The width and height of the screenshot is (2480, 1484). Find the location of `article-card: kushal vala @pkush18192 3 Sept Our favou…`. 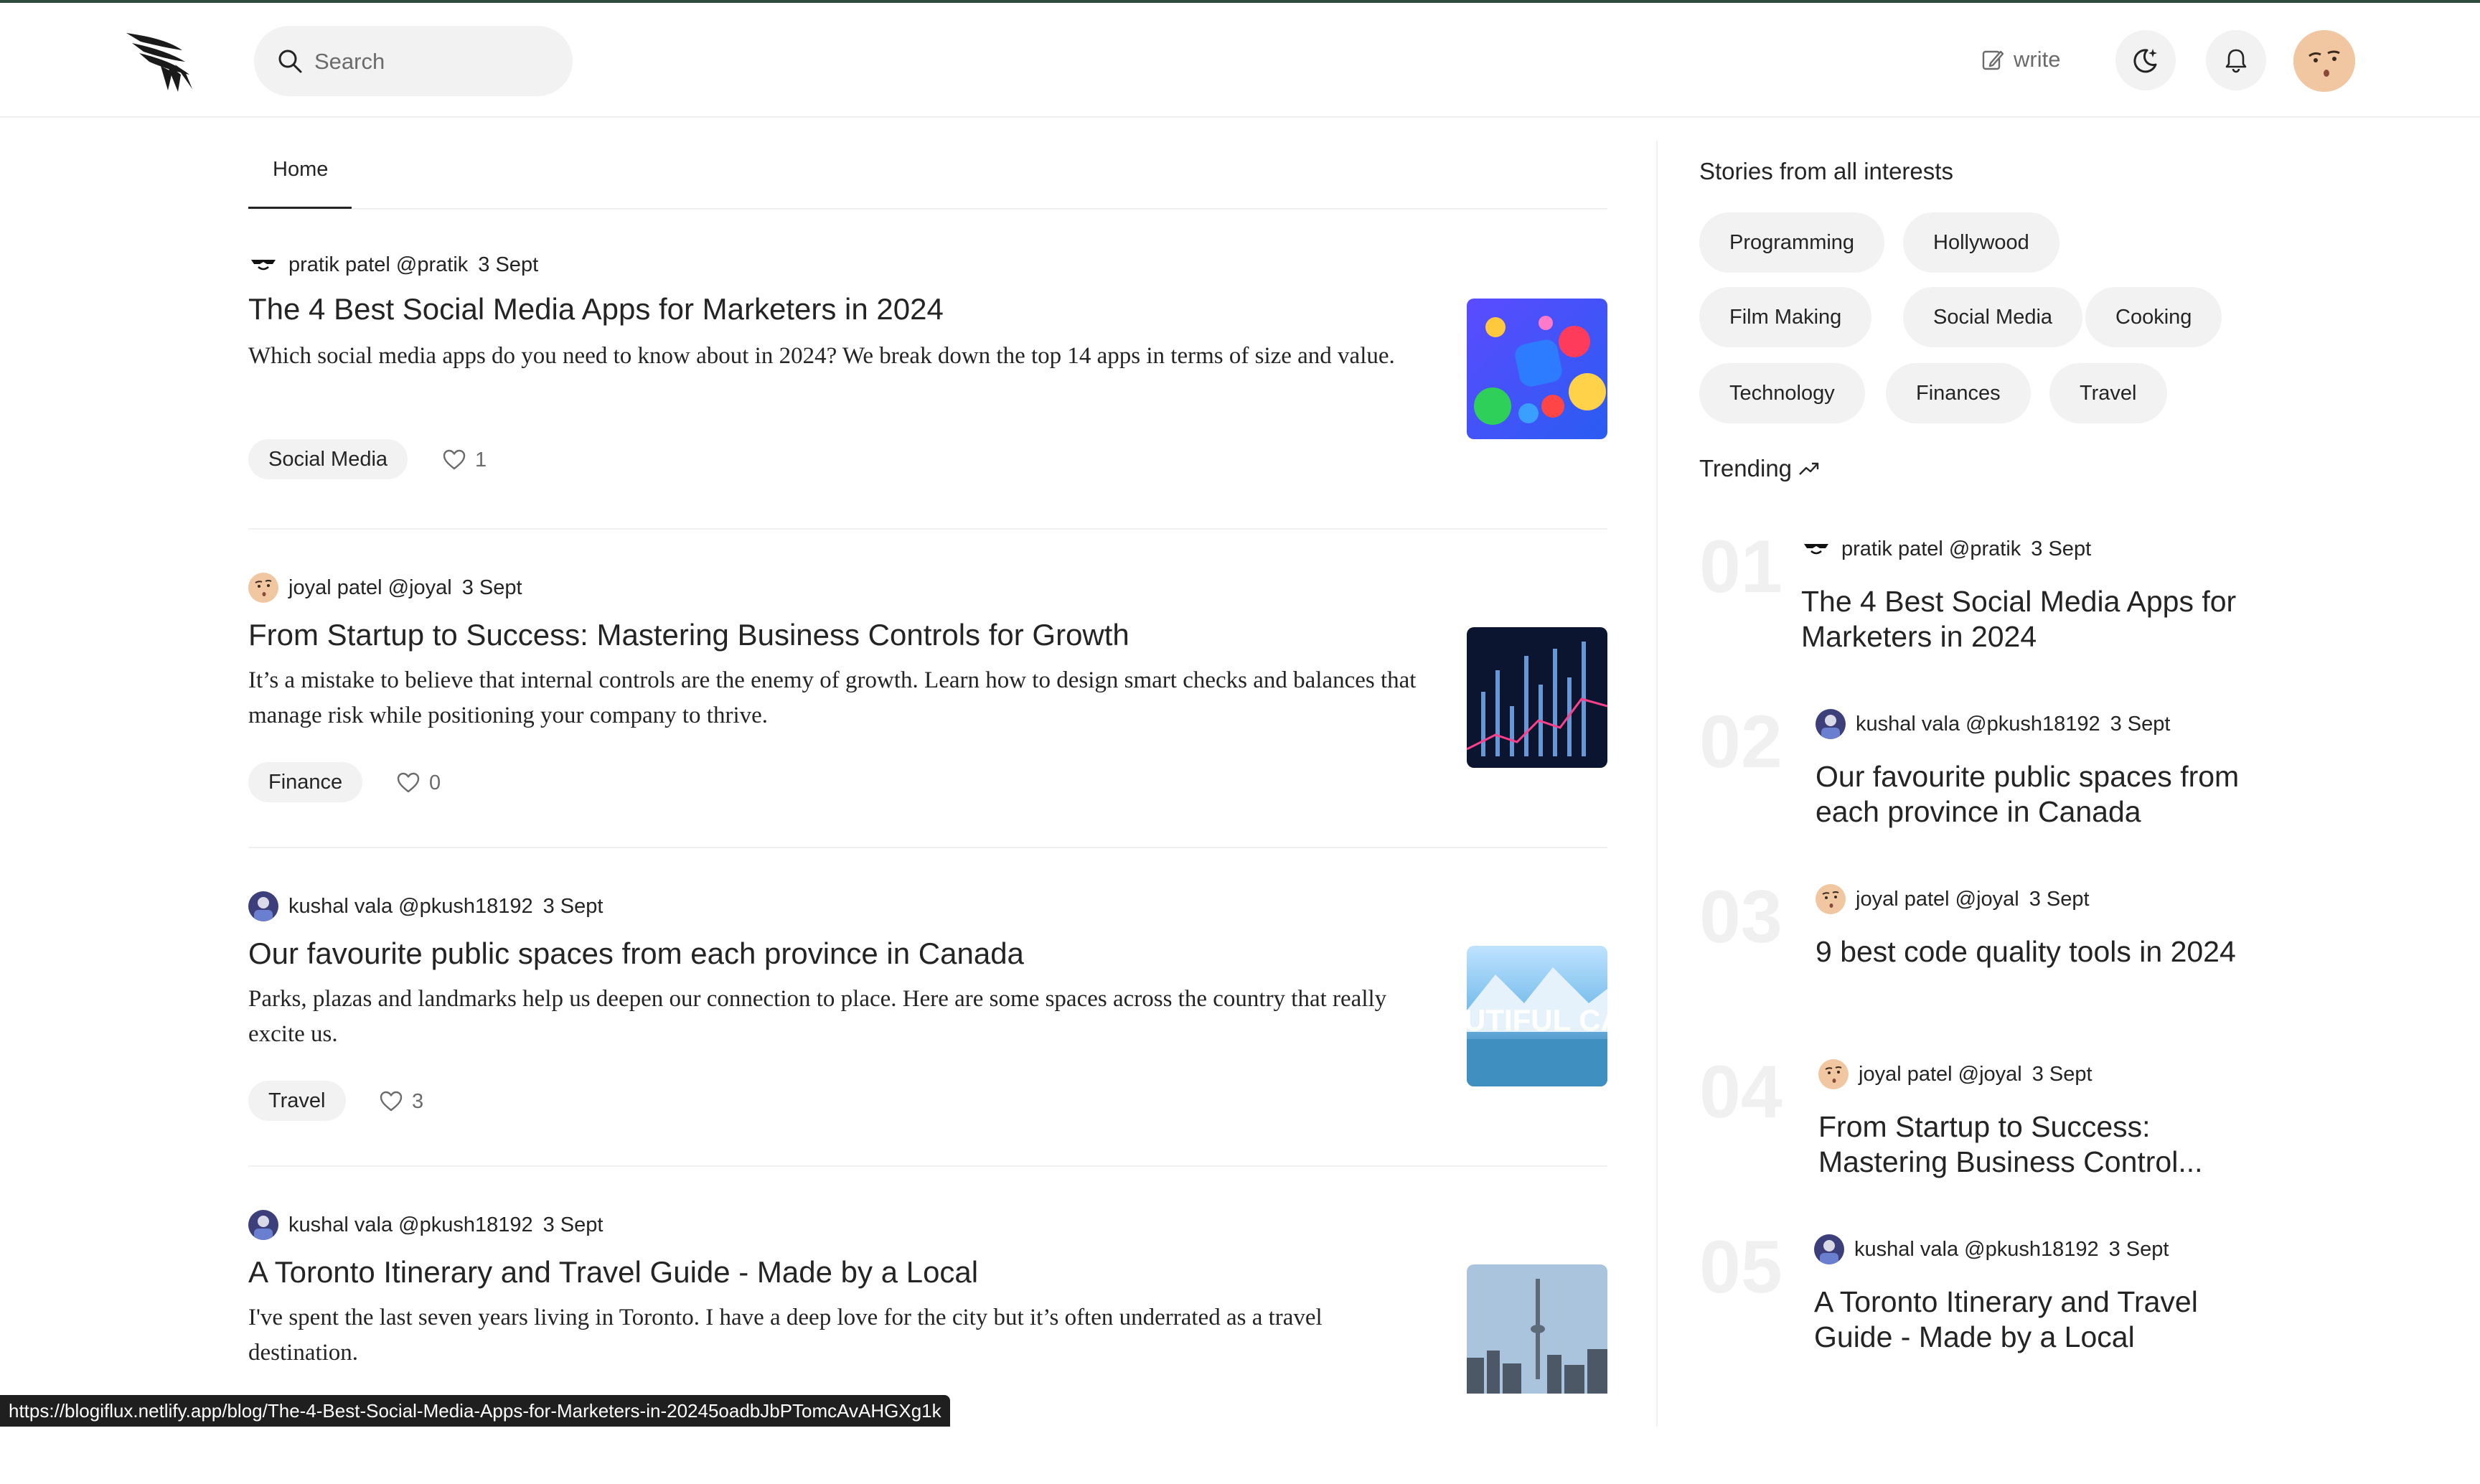

article-card: kushal vala @pkush18192 3 Sept Our favou… is located at coordinates (927, 1008).